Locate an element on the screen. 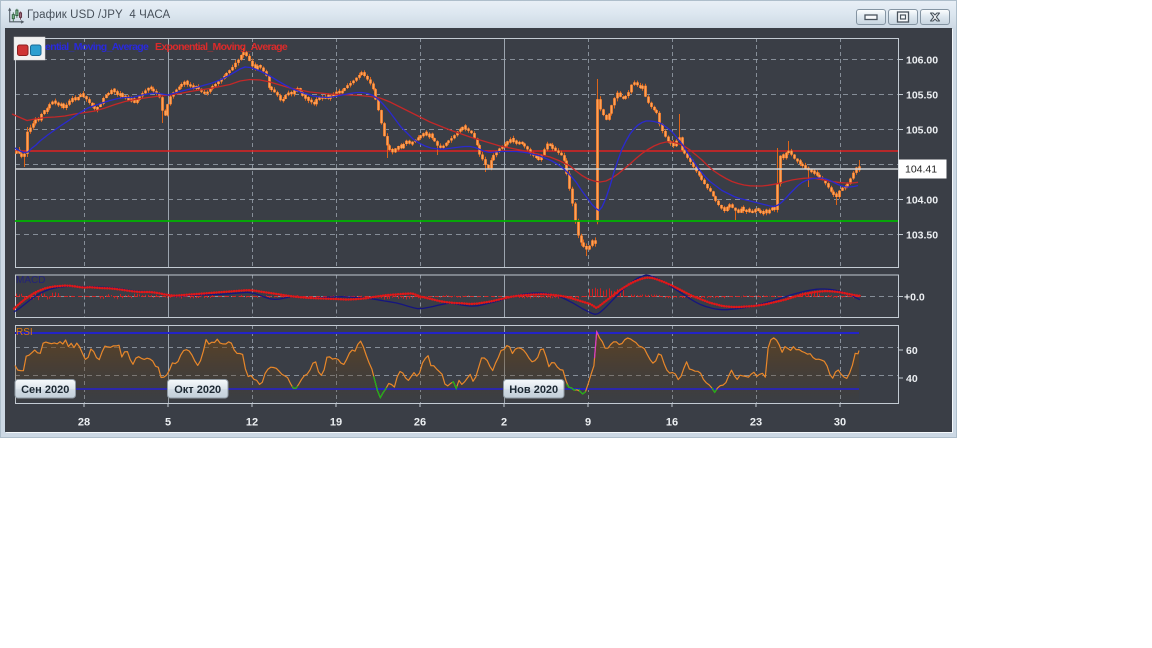 This screenshot has width=1152, height=648. svg-text: 12 is located at coordinates (252, 423).